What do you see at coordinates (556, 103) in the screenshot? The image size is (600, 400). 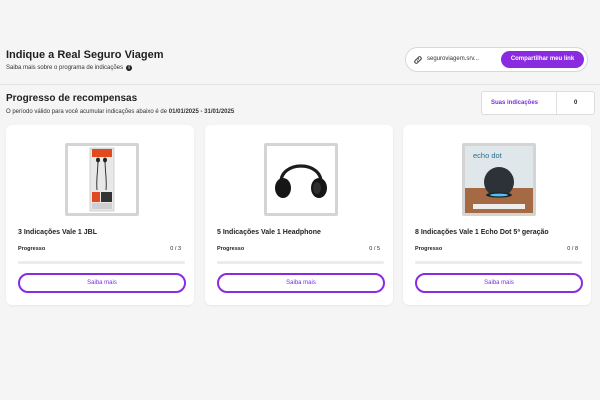 I see `counter-divider` at bounding box center [556, 103].